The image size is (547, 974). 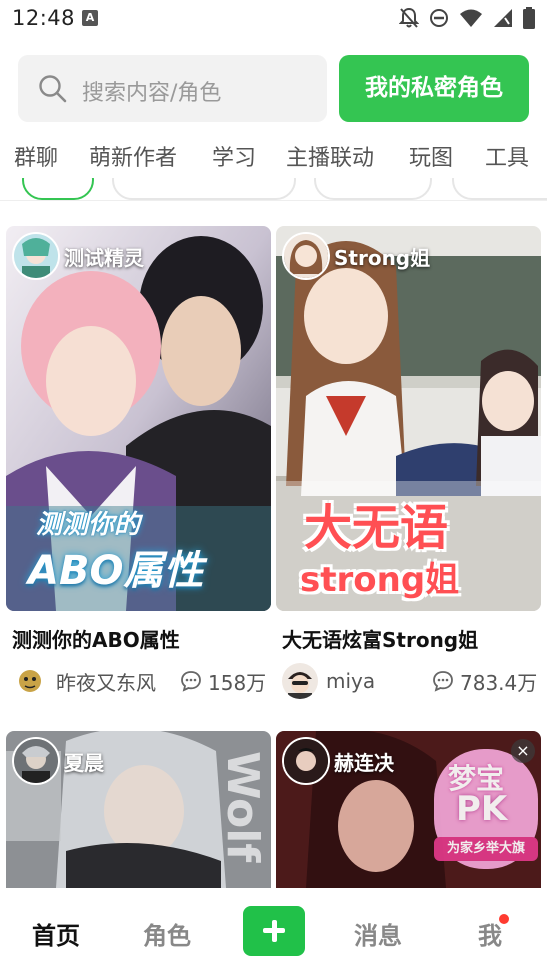 I want to click on creator-info: miya, so click(x=328, y=681).